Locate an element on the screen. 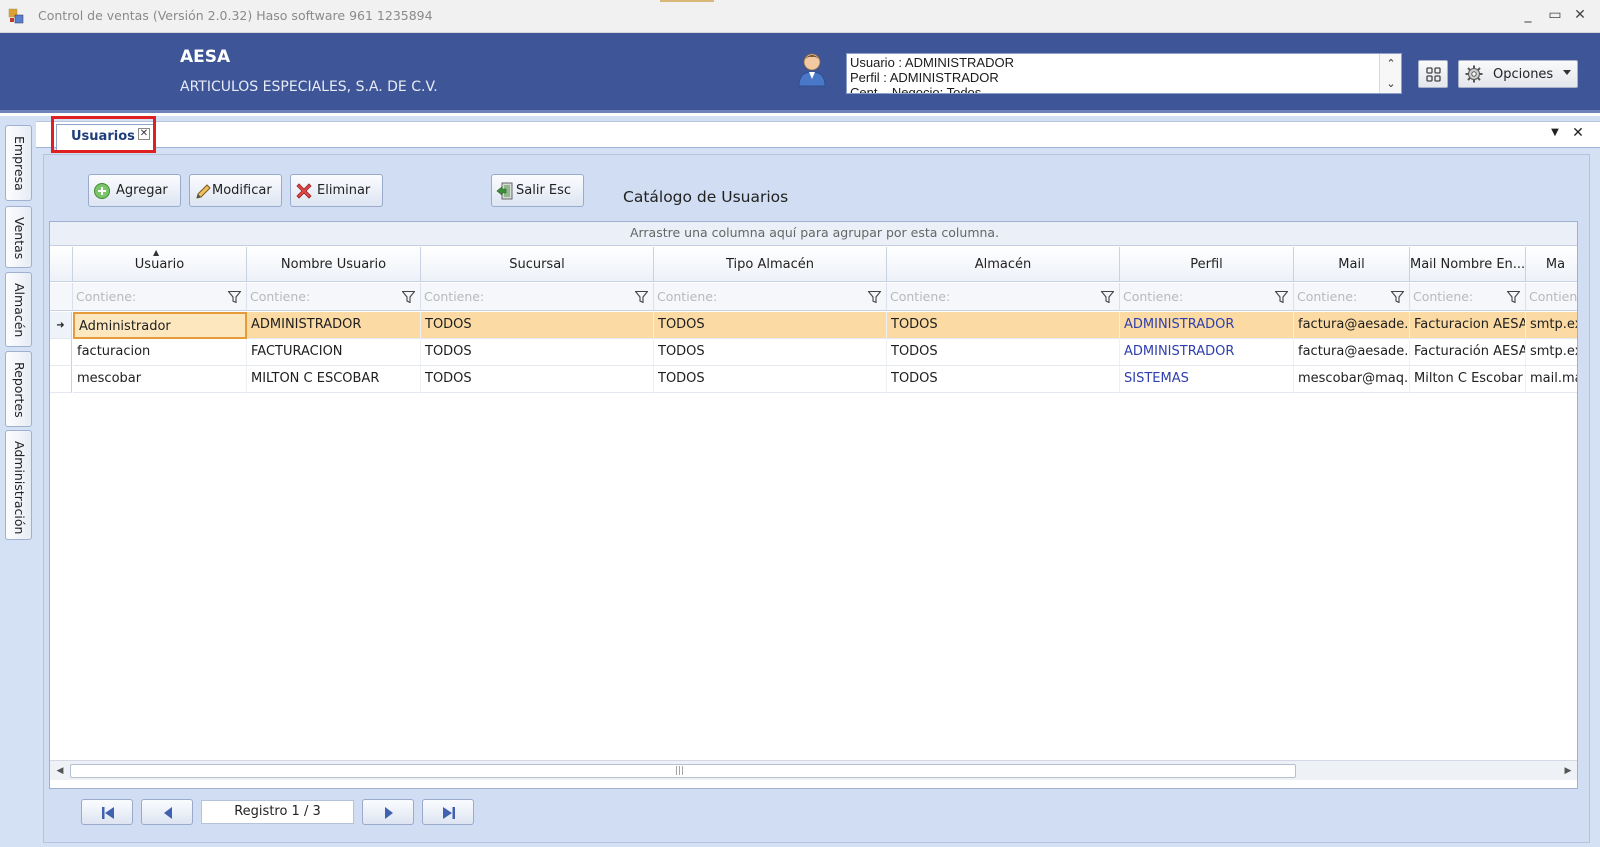 This screenshot has width=1600, height=847. user-info-usuario: Usuario : ADMINISTRADOR is located at coordinates (932, 62).